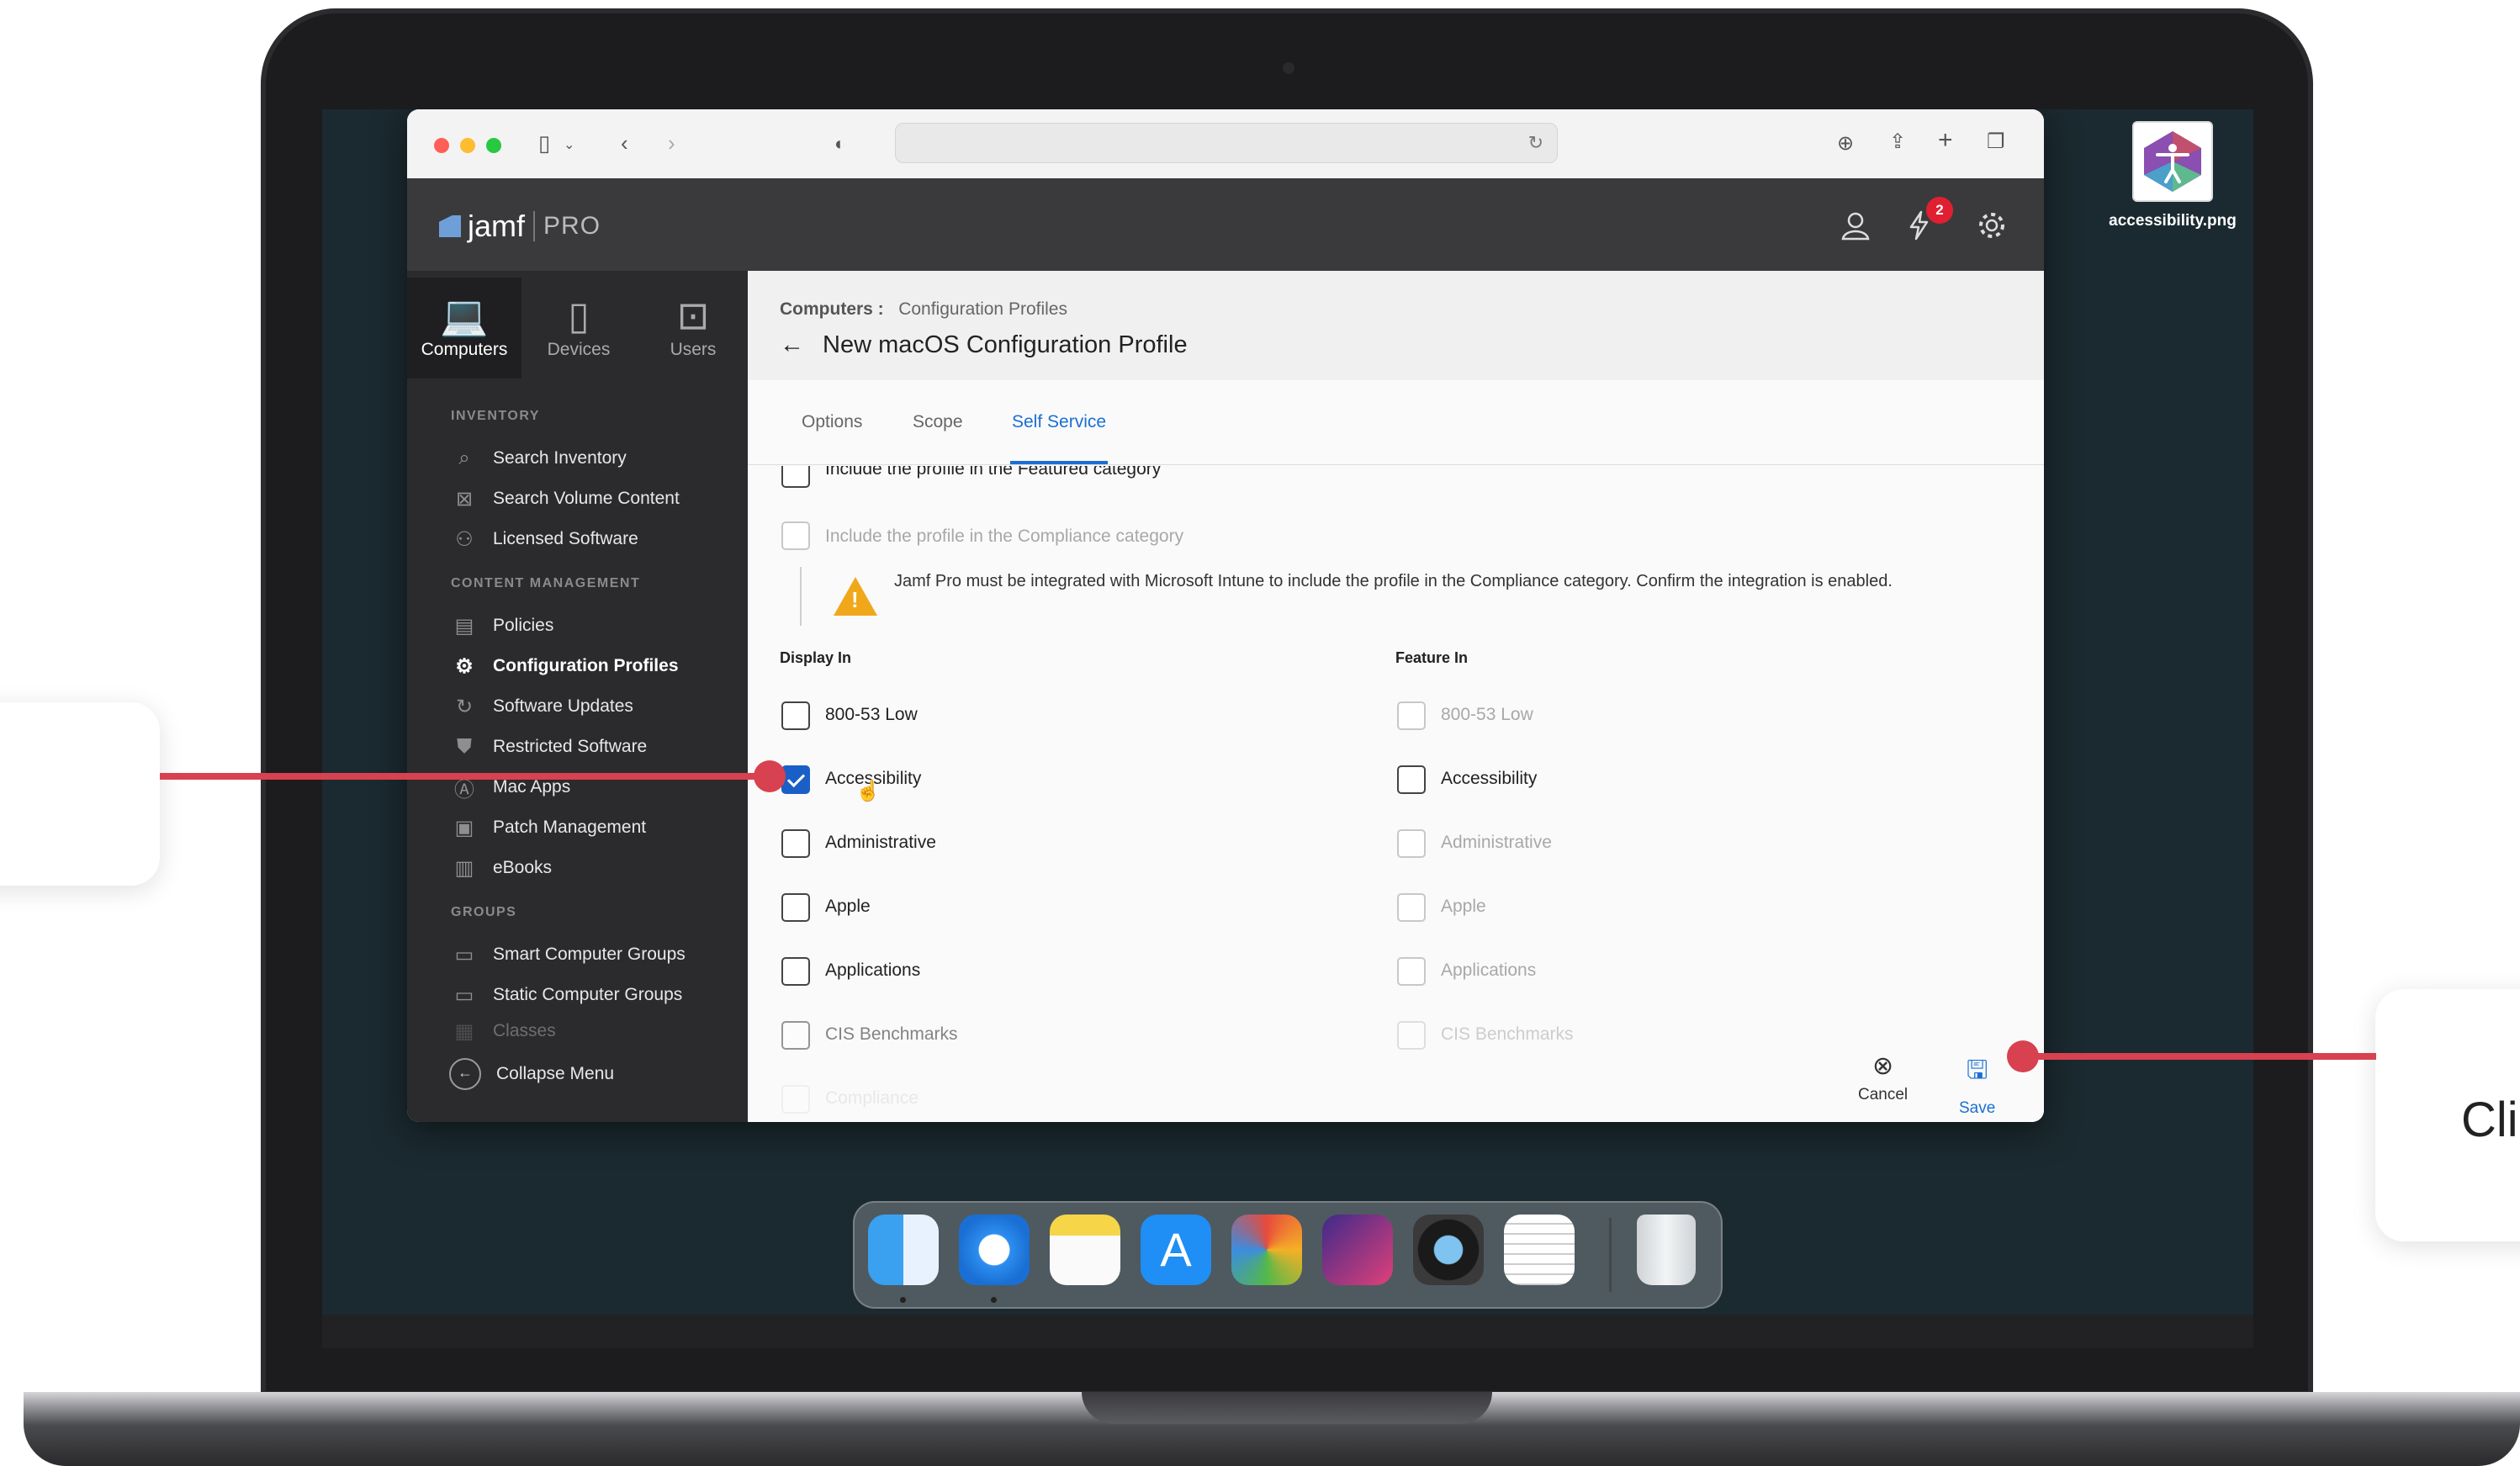  What do you see at coordinates (563, 666) in the screenshot?
I see `sidebar-item-configuration-profiles: ⚙ Configuration Profiles` at bounding box center [563, 666].